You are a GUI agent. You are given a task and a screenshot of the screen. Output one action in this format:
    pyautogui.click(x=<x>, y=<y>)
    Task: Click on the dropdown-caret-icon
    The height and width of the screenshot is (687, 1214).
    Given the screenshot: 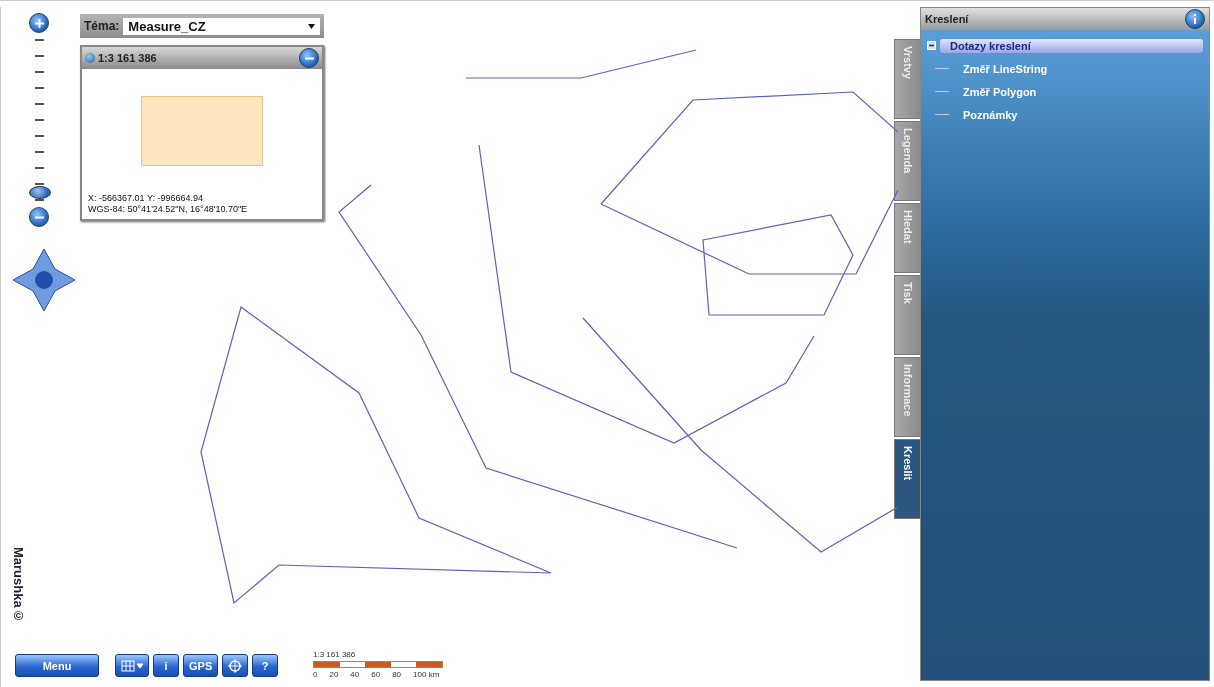 What is the action you would take?
    pyautogui.click(x=311, y=26)
    